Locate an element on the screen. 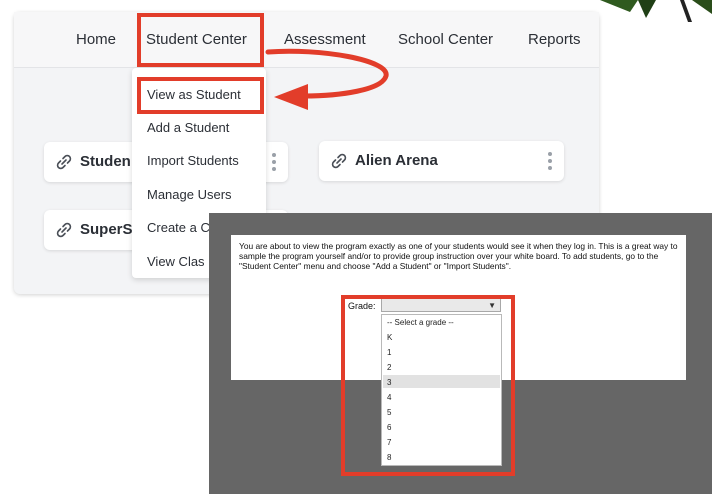 This screenshot has width=712, height=494. menu-item-import-students: Import Students is located at coordinates (193, 160).